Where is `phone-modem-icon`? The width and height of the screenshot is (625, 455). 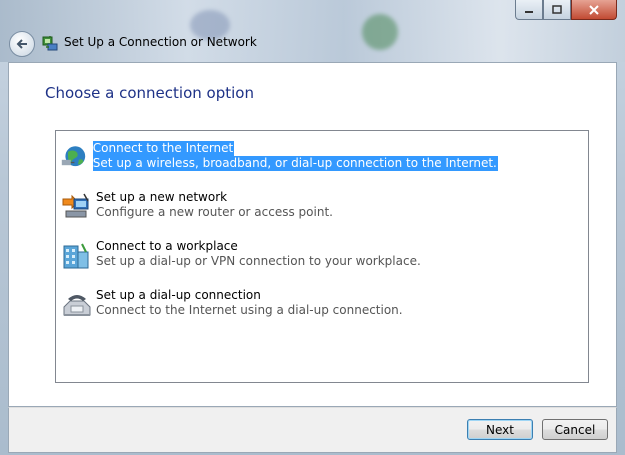
phone-modem-icon is located at coordinates (77, 305).